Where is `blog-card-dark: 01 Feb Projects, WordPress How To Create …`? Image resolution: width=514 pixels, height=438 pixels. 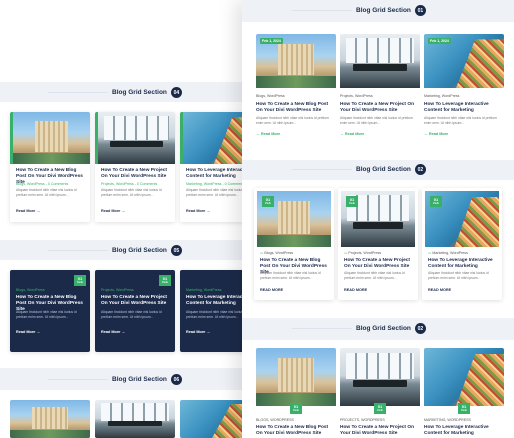 blog-card-dark: 01 Feb Projects, WordPress How To Create … is located at coordinates (135, 311).